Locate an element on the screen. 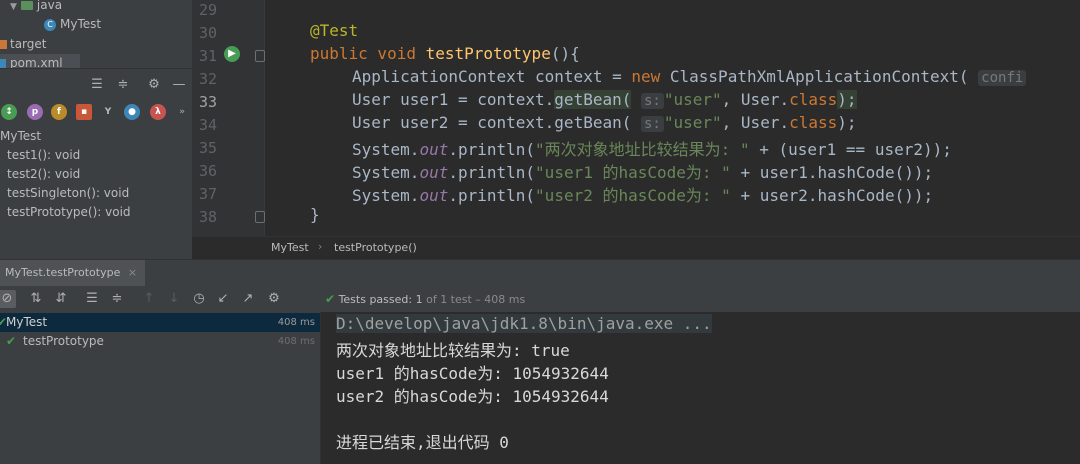 Image resolution: width=1080 pixels, height=464 pixels. test-row-root: ✔ MyTest 408 ms is located at coordinates (160, 322).